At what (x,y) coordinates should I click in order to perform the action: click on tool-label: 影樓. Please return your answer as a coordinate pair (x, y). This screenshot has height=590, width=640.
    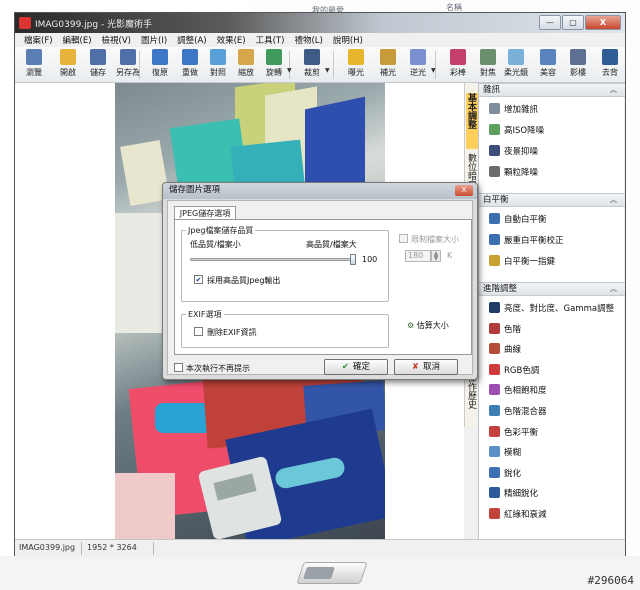
    Looking at the image, I should click on (578, 72).